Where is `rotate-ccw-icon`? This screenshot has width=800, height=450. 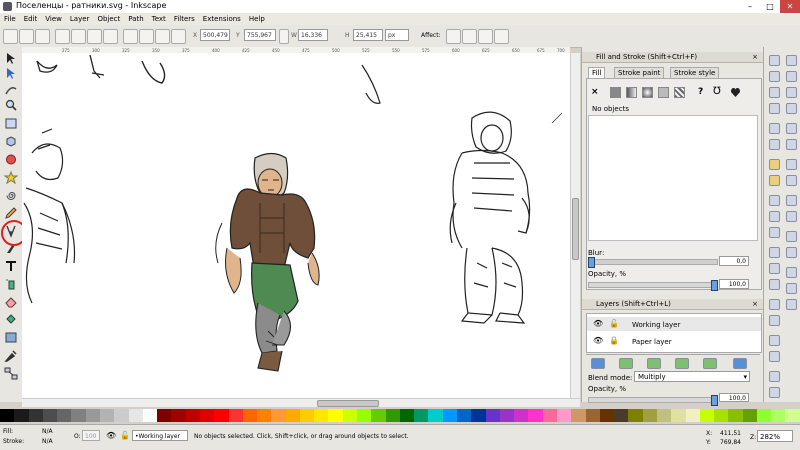 rotate-ccw-icon is located at coordinates (62, 36).